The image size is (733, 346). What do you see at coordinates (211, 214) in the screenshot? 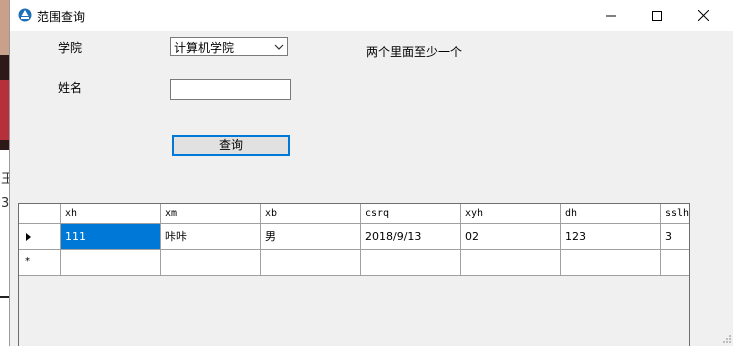
I see `column-header-xm: xm` at bounding box center [211, 214].